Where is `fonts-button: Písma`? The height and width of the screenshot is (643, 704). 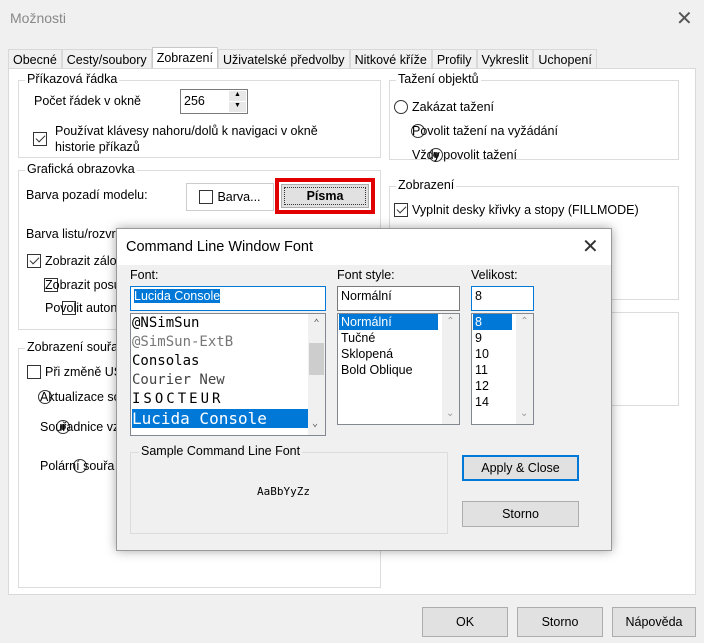 fonts-button: Písma is located at coordinates (325, 196).